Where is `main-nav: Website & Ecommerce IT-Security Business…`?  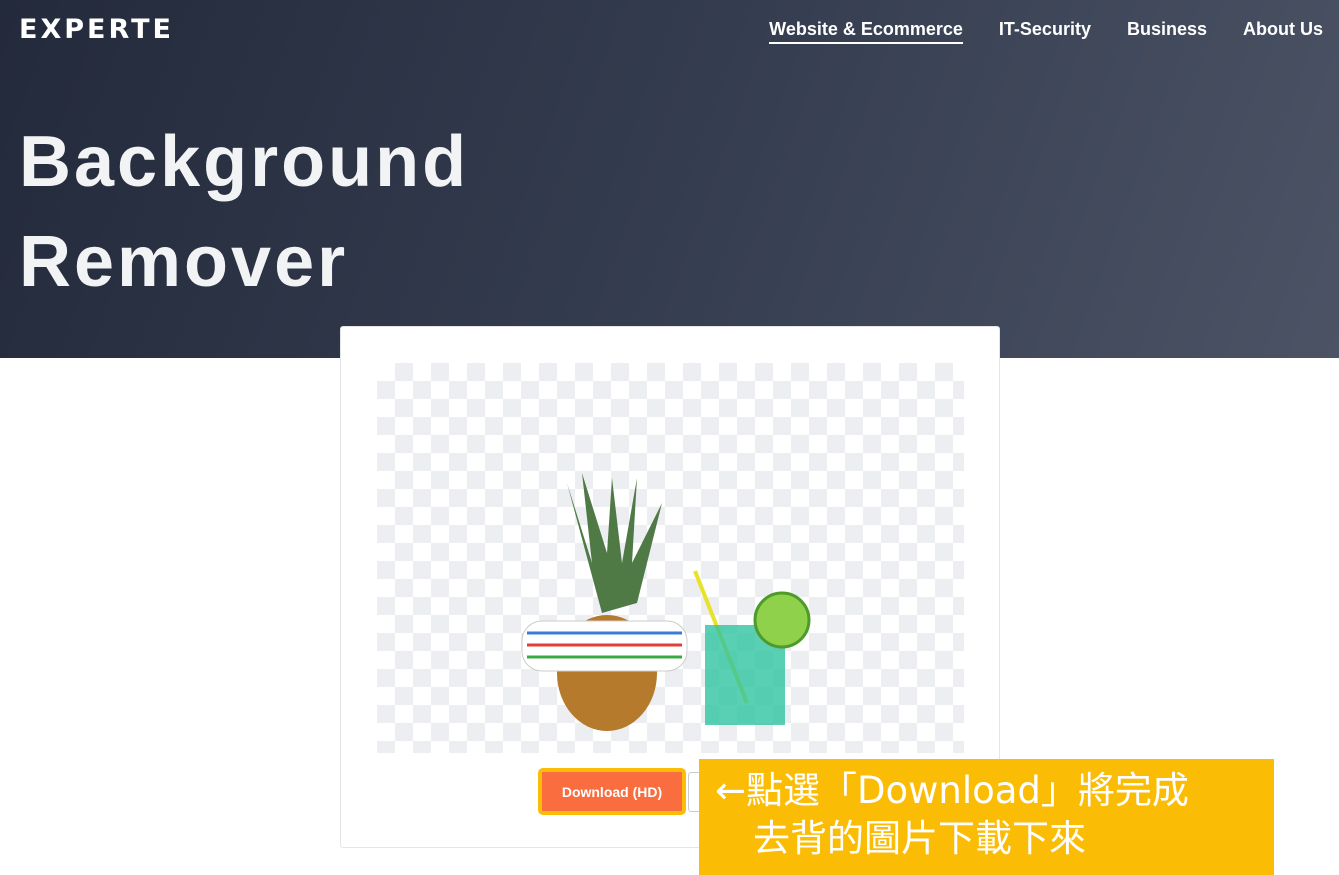
main-nav: Website & Ecommerce IT-Security Business… is located at coordinates (1046, 31).